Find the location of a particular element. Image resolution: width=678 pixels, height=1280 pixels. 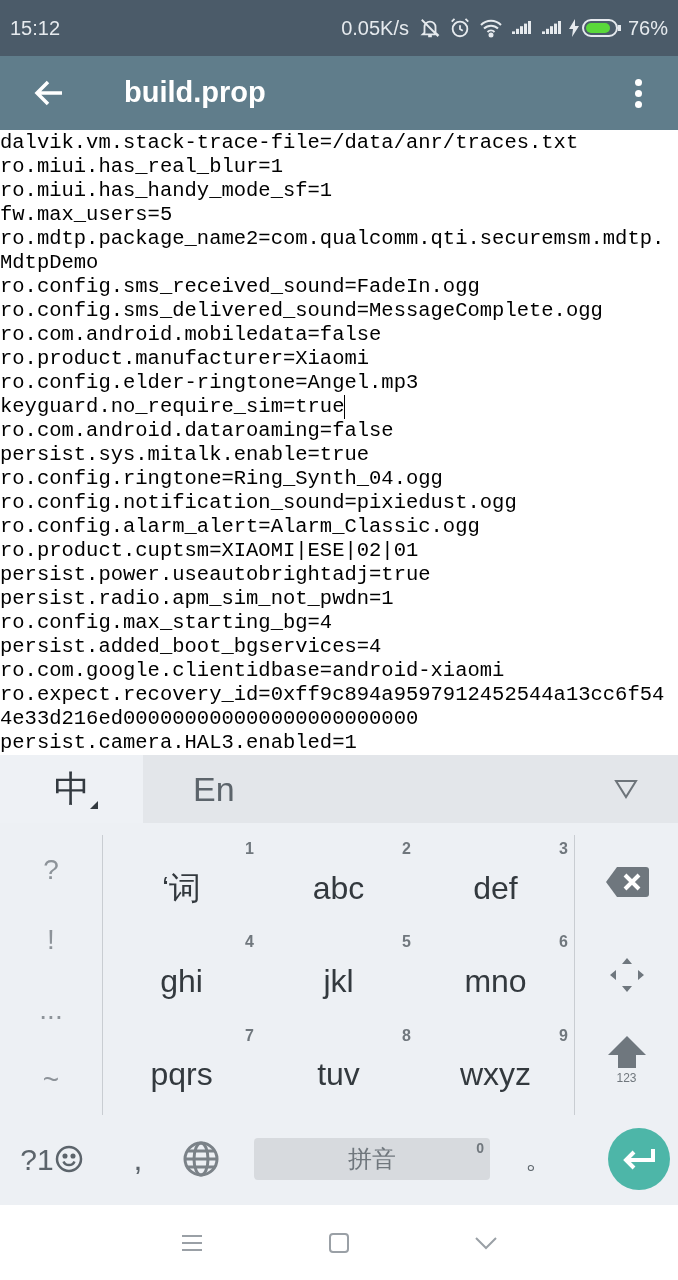

code-line: dalvik.vm.stack-trace-file=/data/anr/traces.txt is located at coordinates (289, 143).